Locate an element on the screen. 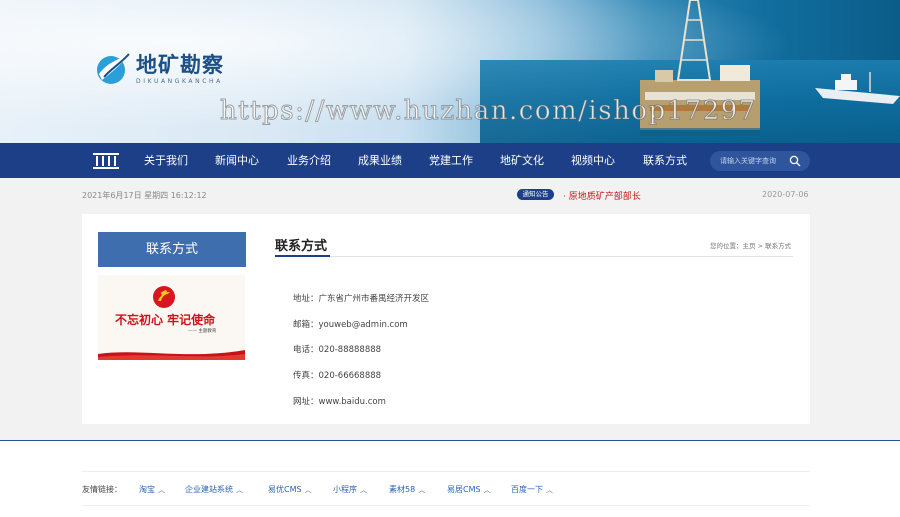 Image resolution: width=900 pixels, height=517 pixels. title-underline is located at coordinates (302, 256).